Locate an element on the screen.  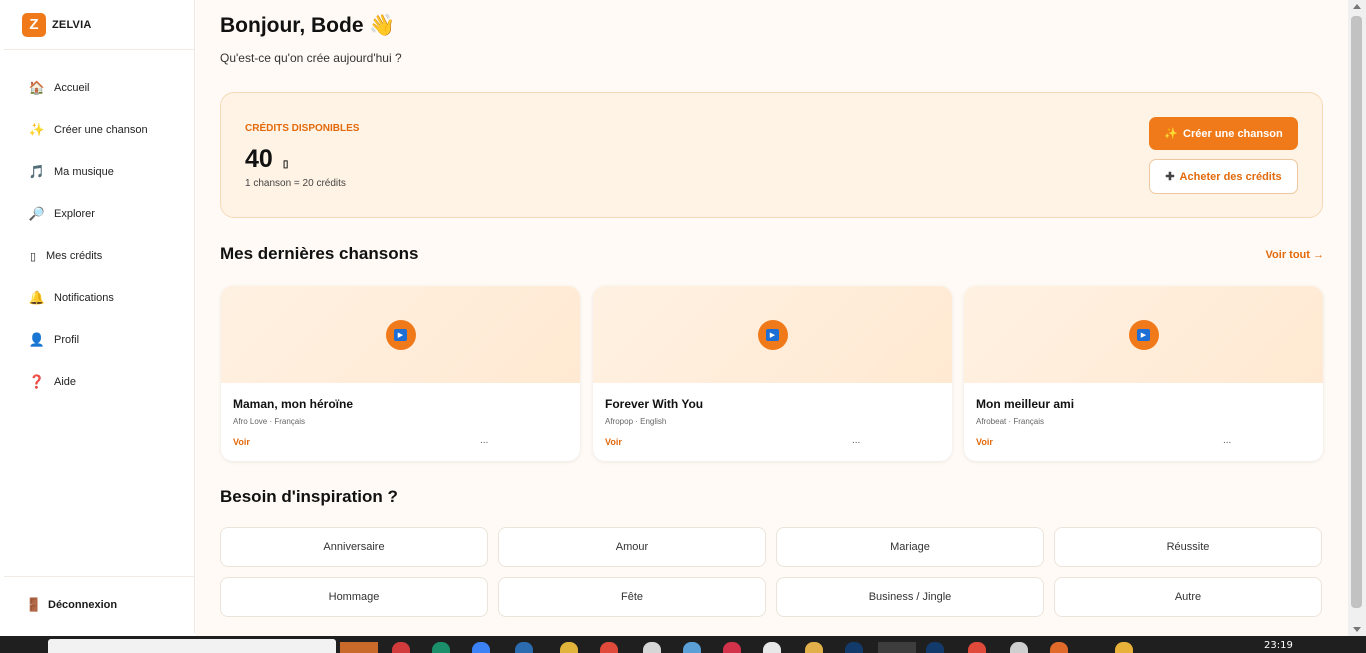
recent-songs-title: Mes dernières chansons is located at coordinates (319, 253).